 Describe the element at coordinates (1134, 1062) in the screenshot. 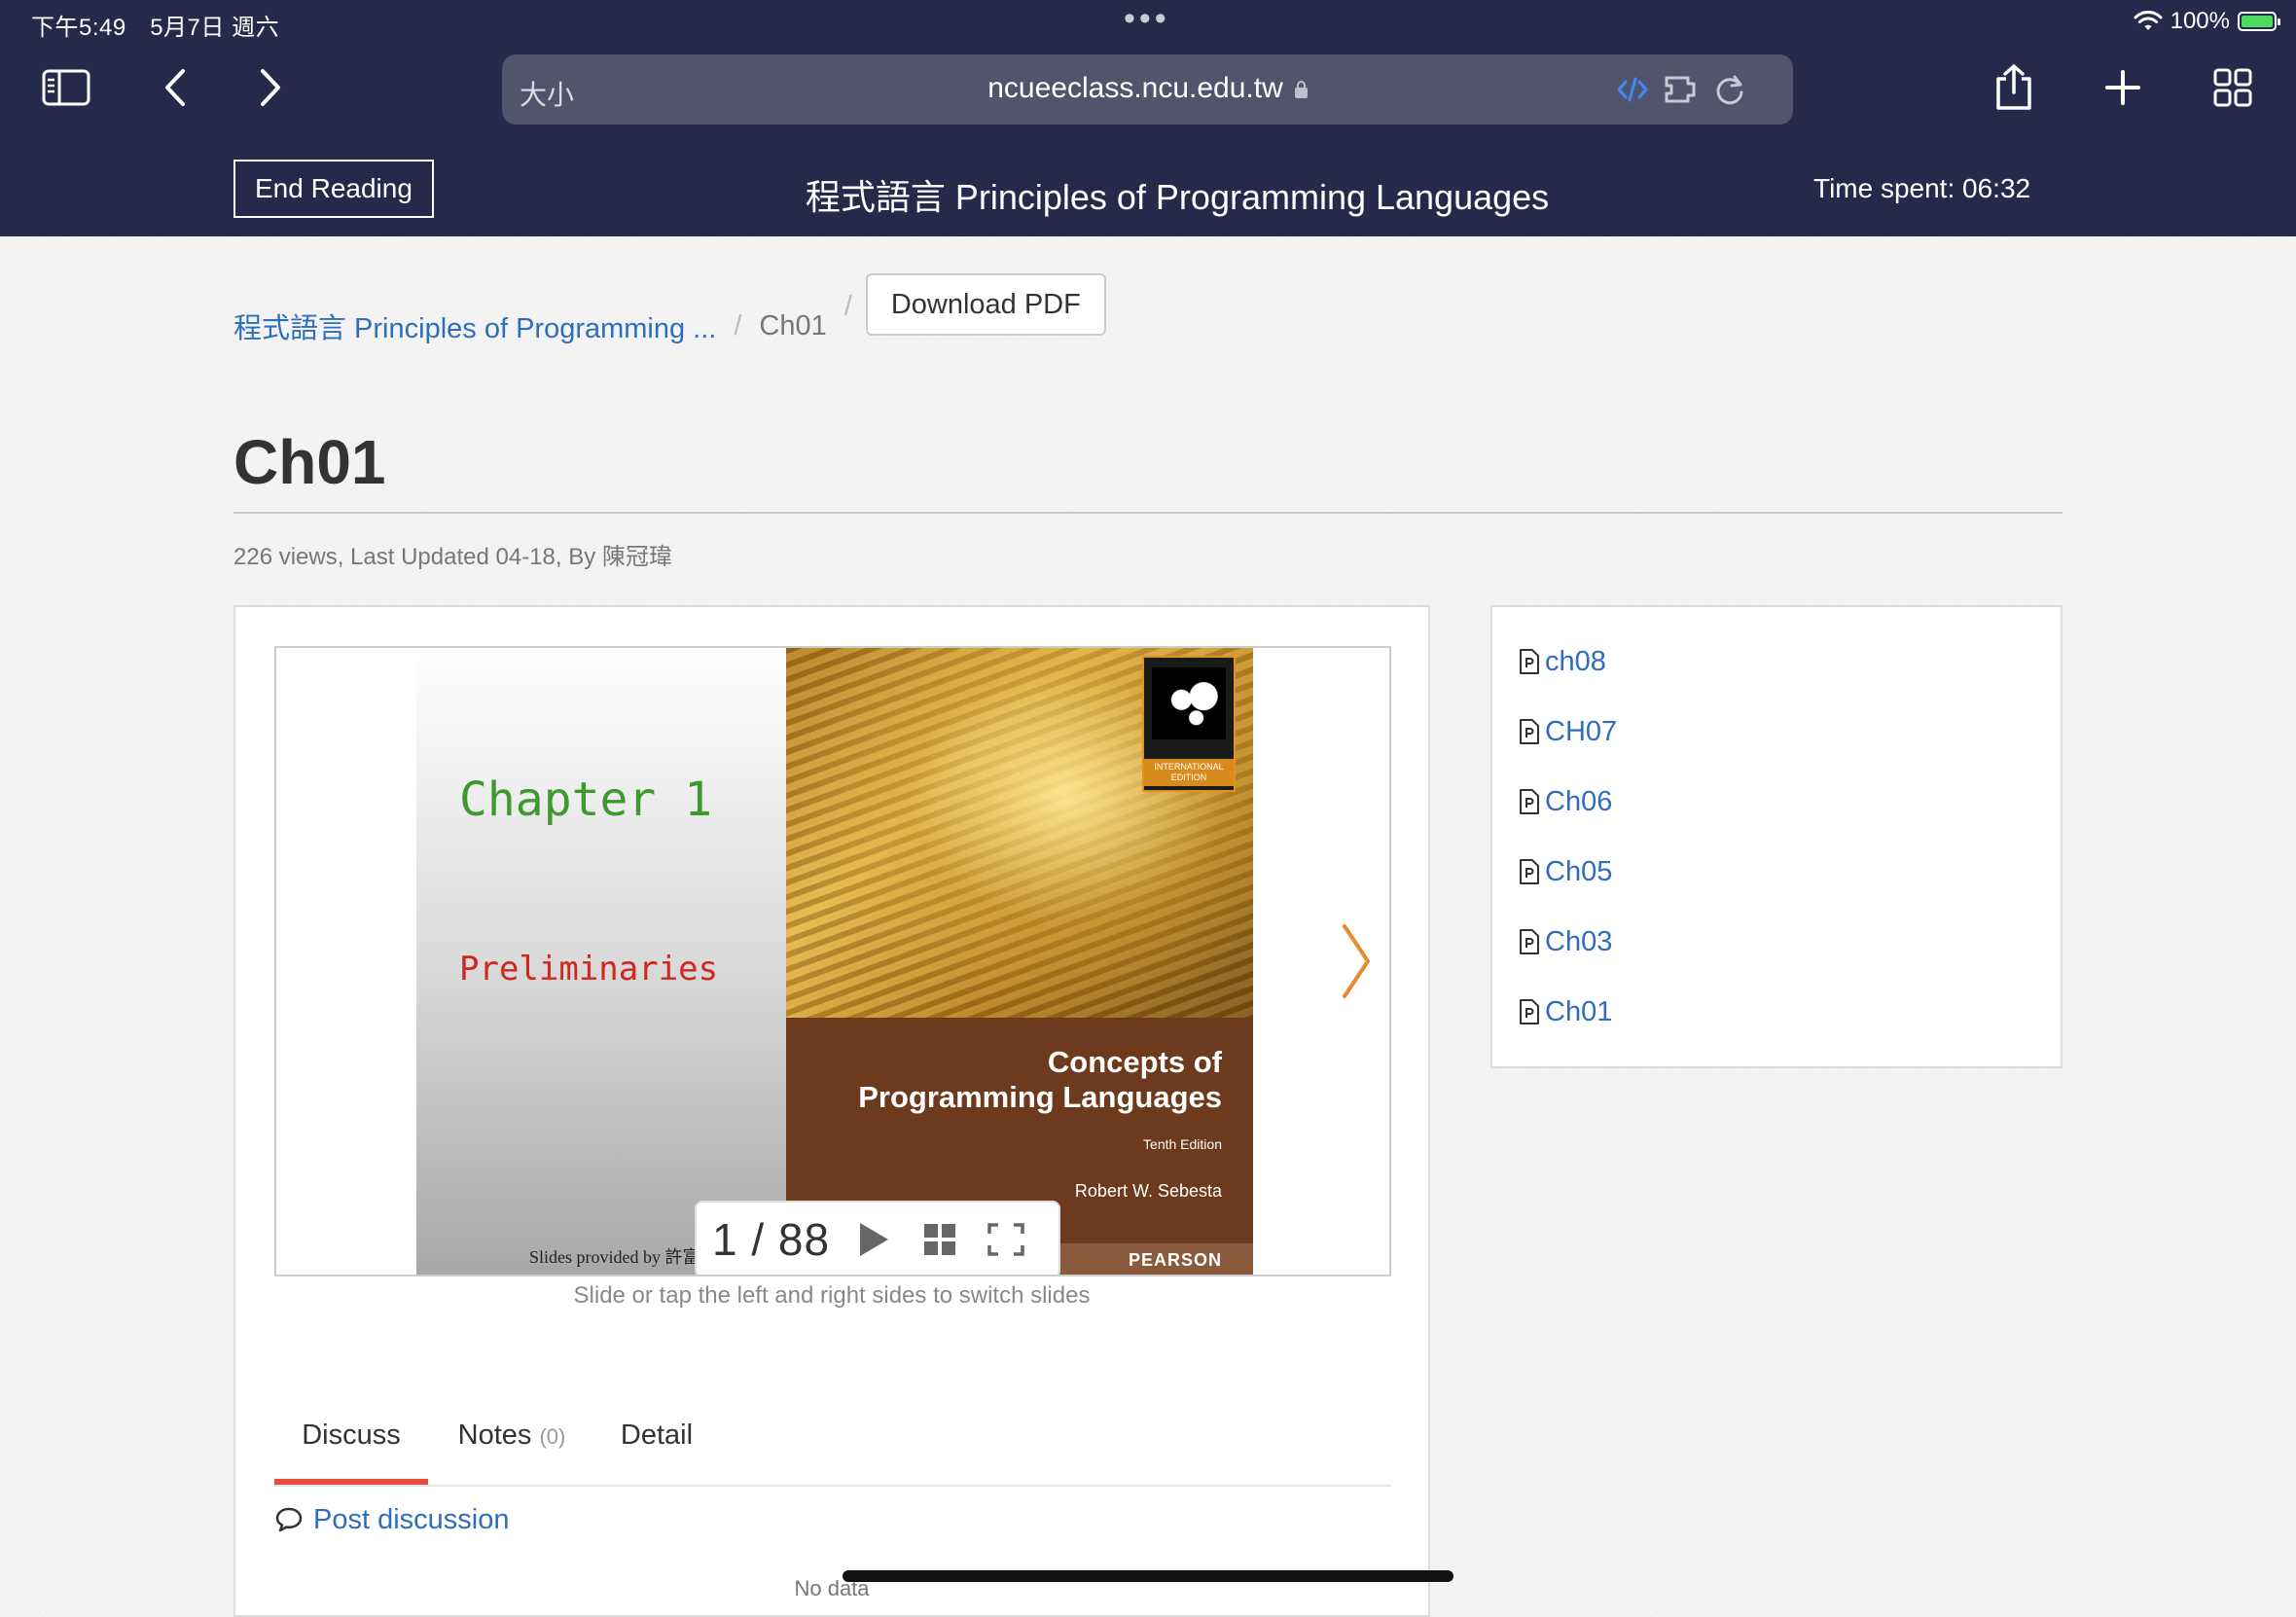

I see `book-title-line1: Concepts of` at that location.